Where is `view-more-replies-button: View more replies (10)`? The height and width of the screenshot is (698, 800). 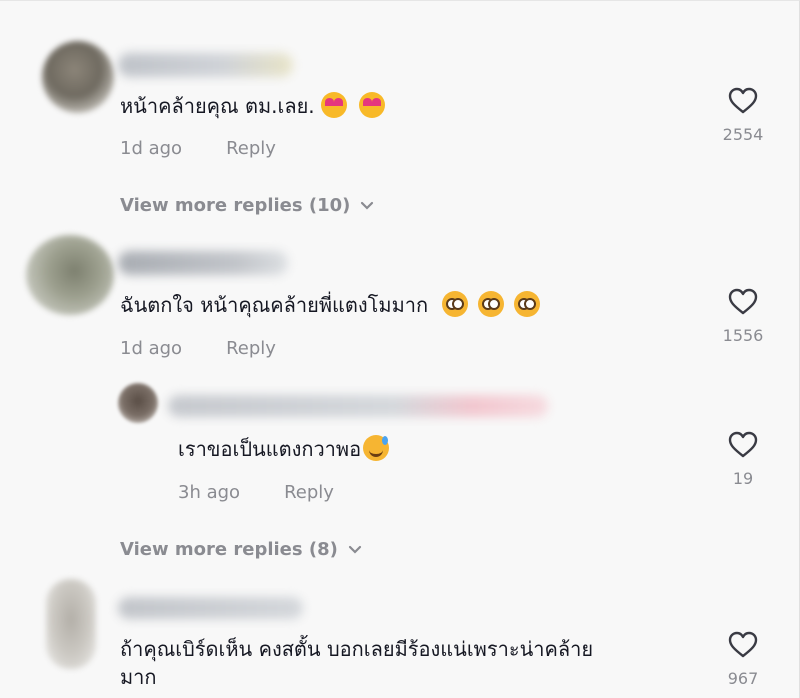 view-more-replies-button: View more replies (10) is located at coordinates (247, 205).